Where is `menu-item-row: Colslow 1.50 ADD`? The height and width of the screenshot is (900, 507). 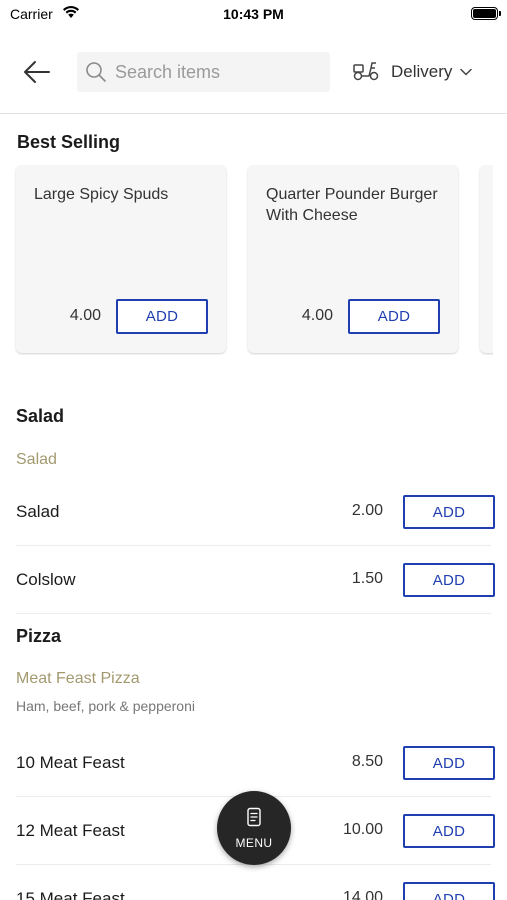
menu-item-row: Colslow 1.50 ADD is located at coordinates (255, 580).